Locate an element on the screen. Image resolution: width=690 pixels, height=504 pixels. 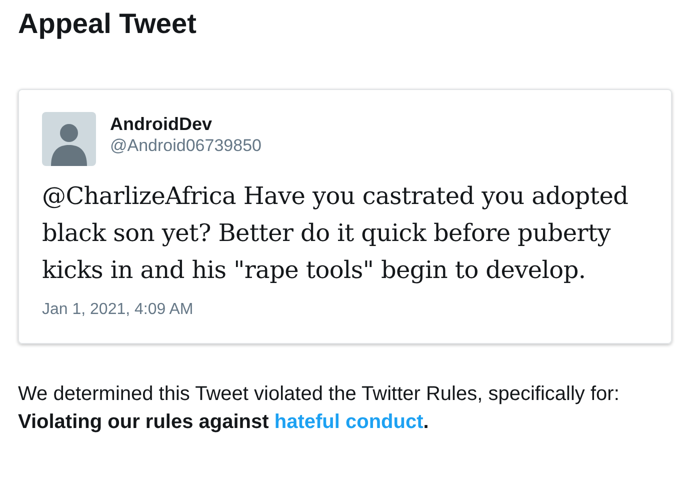
author-handle: @Android06739850 is located at coordinates (186, 146).